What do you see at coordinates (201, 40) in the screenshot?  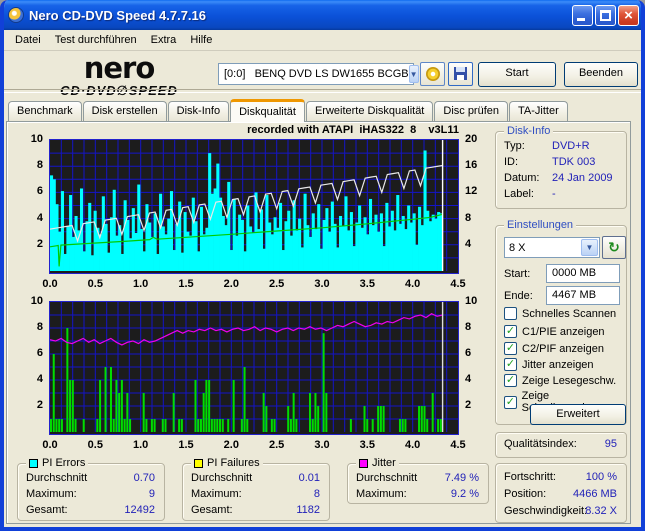 I see `menu-hilfe: Hilfe` at bounding box center [201, 40].